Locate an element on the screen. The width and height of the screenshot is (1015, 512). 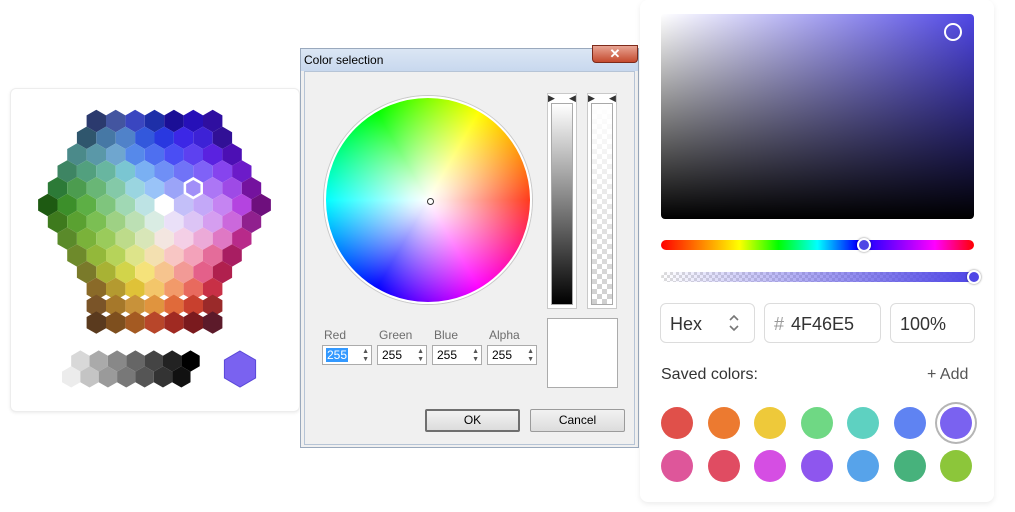
value-slider is located at coordinates (562, 204).